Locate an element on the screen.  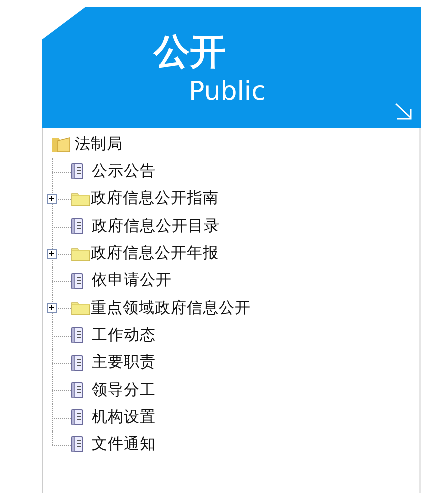
tree-item: 主要职责 is located at coordinates (124, 363).